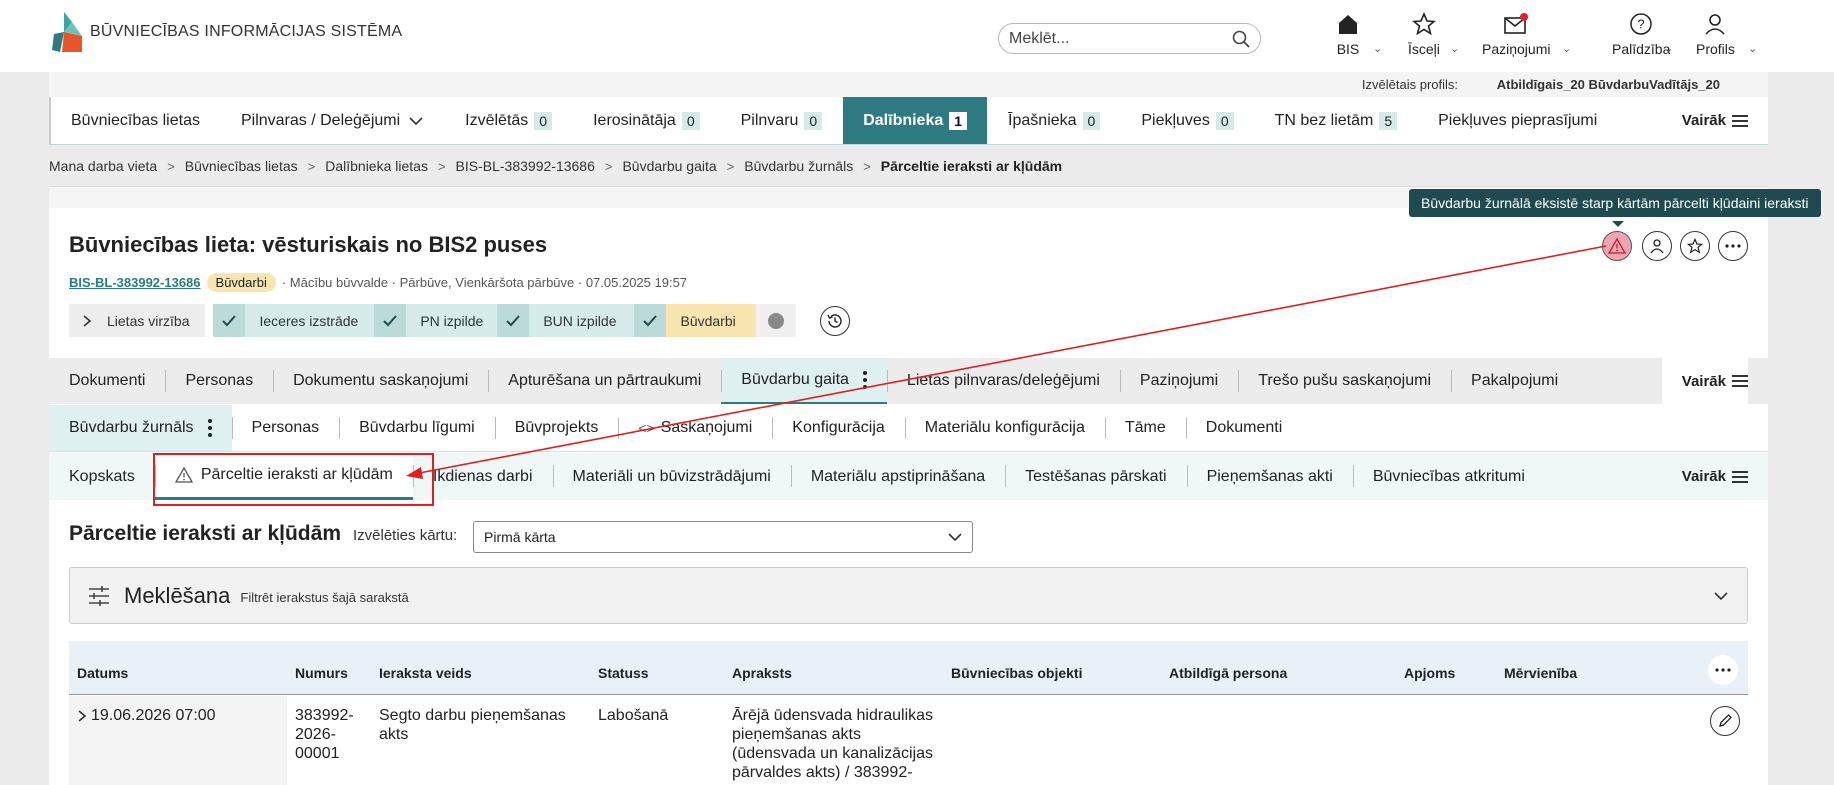 This screenshot has height=785, width=1834. I want to click on tab-buvdarbu-gaita: Būvdarbu gaita, so click(804, 381).